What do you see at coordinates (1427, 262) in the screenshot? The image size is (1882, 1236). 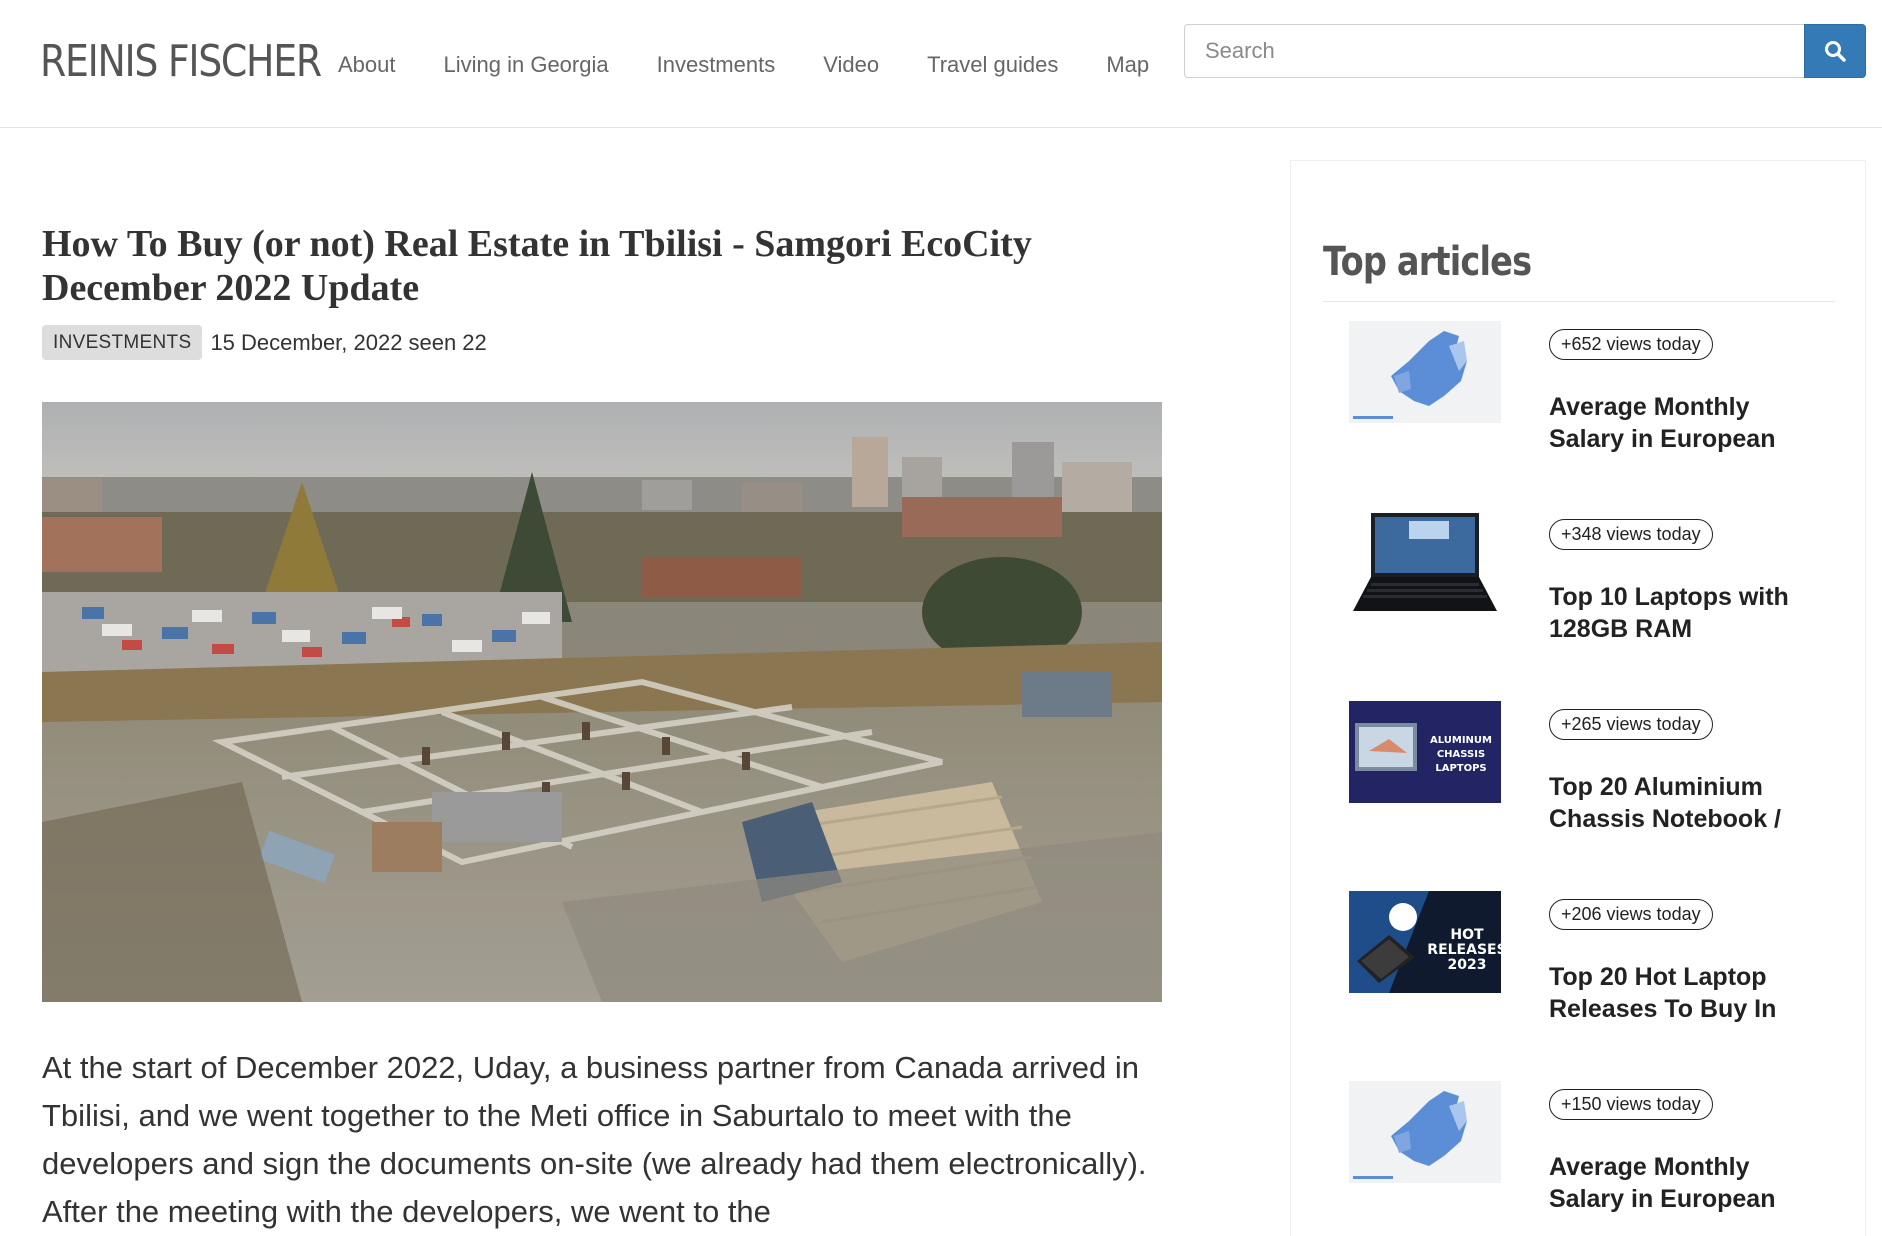 I see `sidebar-title: Top articles` at bounding box center [1427, 262].